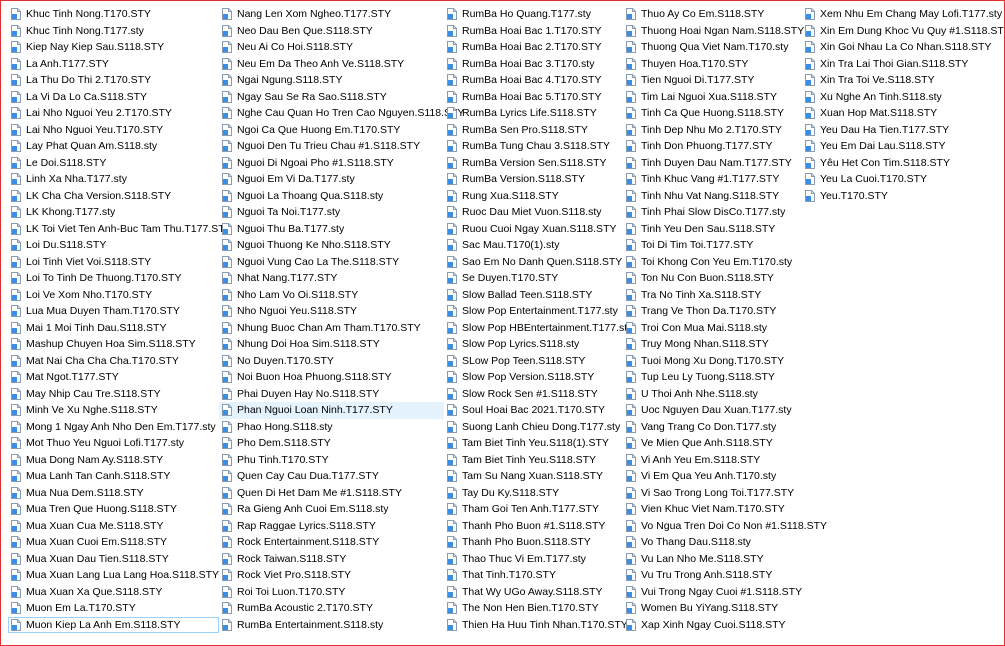 The width and height of the screenshot is (1005, 646). What do you see at coordinates (113, 311) in the screenshot?
I see `file-item: Lua Mua Duyen Tham.T170.STY` at bounding box center [113, 311].